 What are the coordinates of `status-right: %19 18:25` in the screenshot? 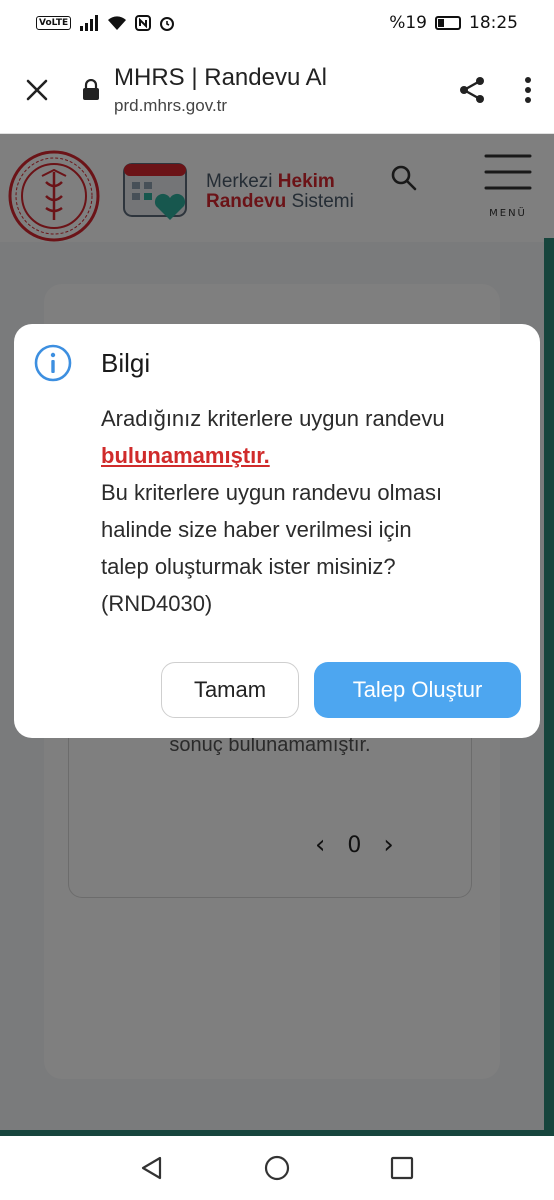 It's located at (453, 23).